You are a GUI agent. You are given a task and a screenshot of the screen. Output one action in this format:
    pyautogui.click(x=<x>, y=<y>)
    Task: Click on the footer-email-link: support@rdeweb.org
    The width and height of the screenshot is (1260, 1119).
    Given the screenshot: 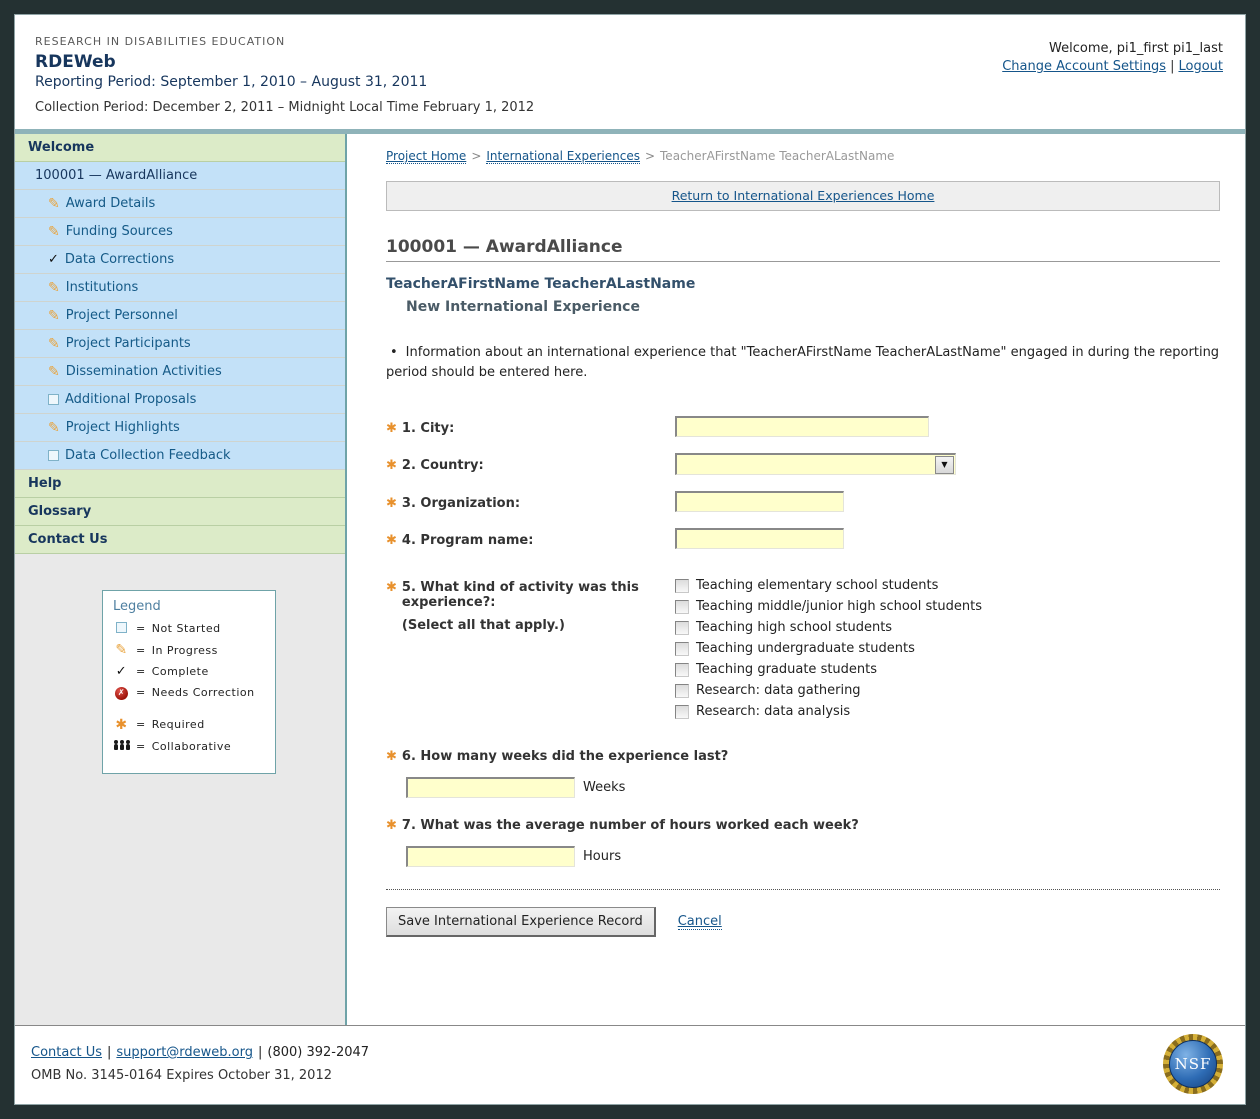 What is the action you would take?
    pyautogui.click(x=184, y=1052)
    